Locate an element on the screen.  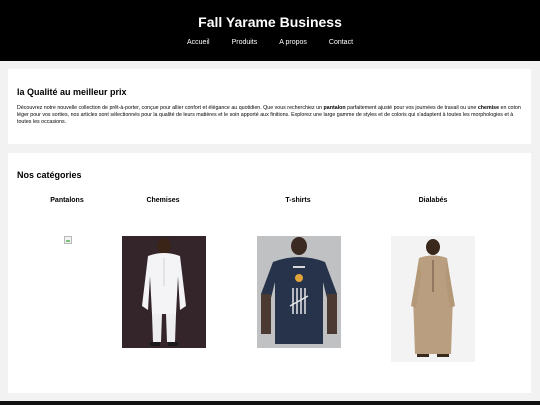
bottom-bar is located at coordinates (270, 403).